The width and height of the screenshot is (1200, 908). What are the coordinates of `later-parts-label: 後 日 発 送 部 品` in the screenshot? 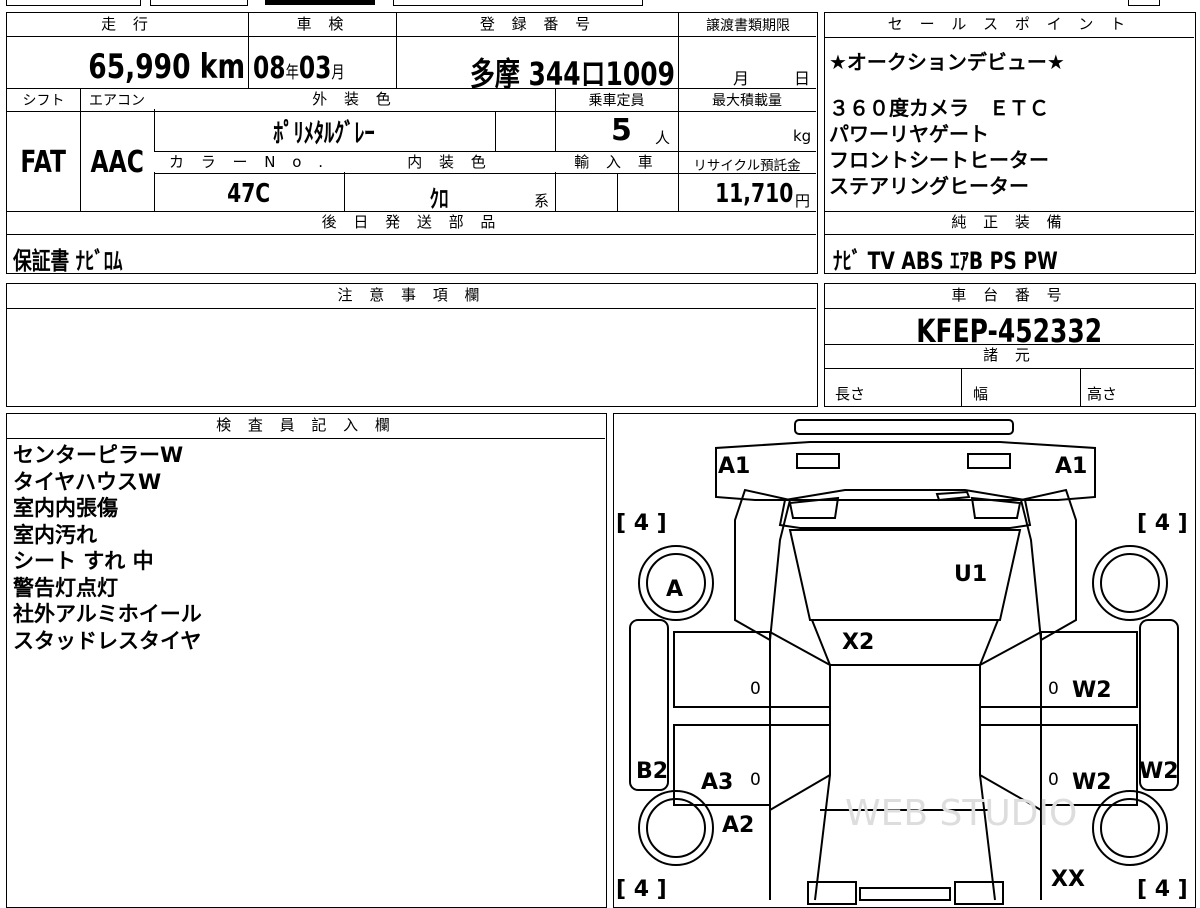 It's located at (411, 222).